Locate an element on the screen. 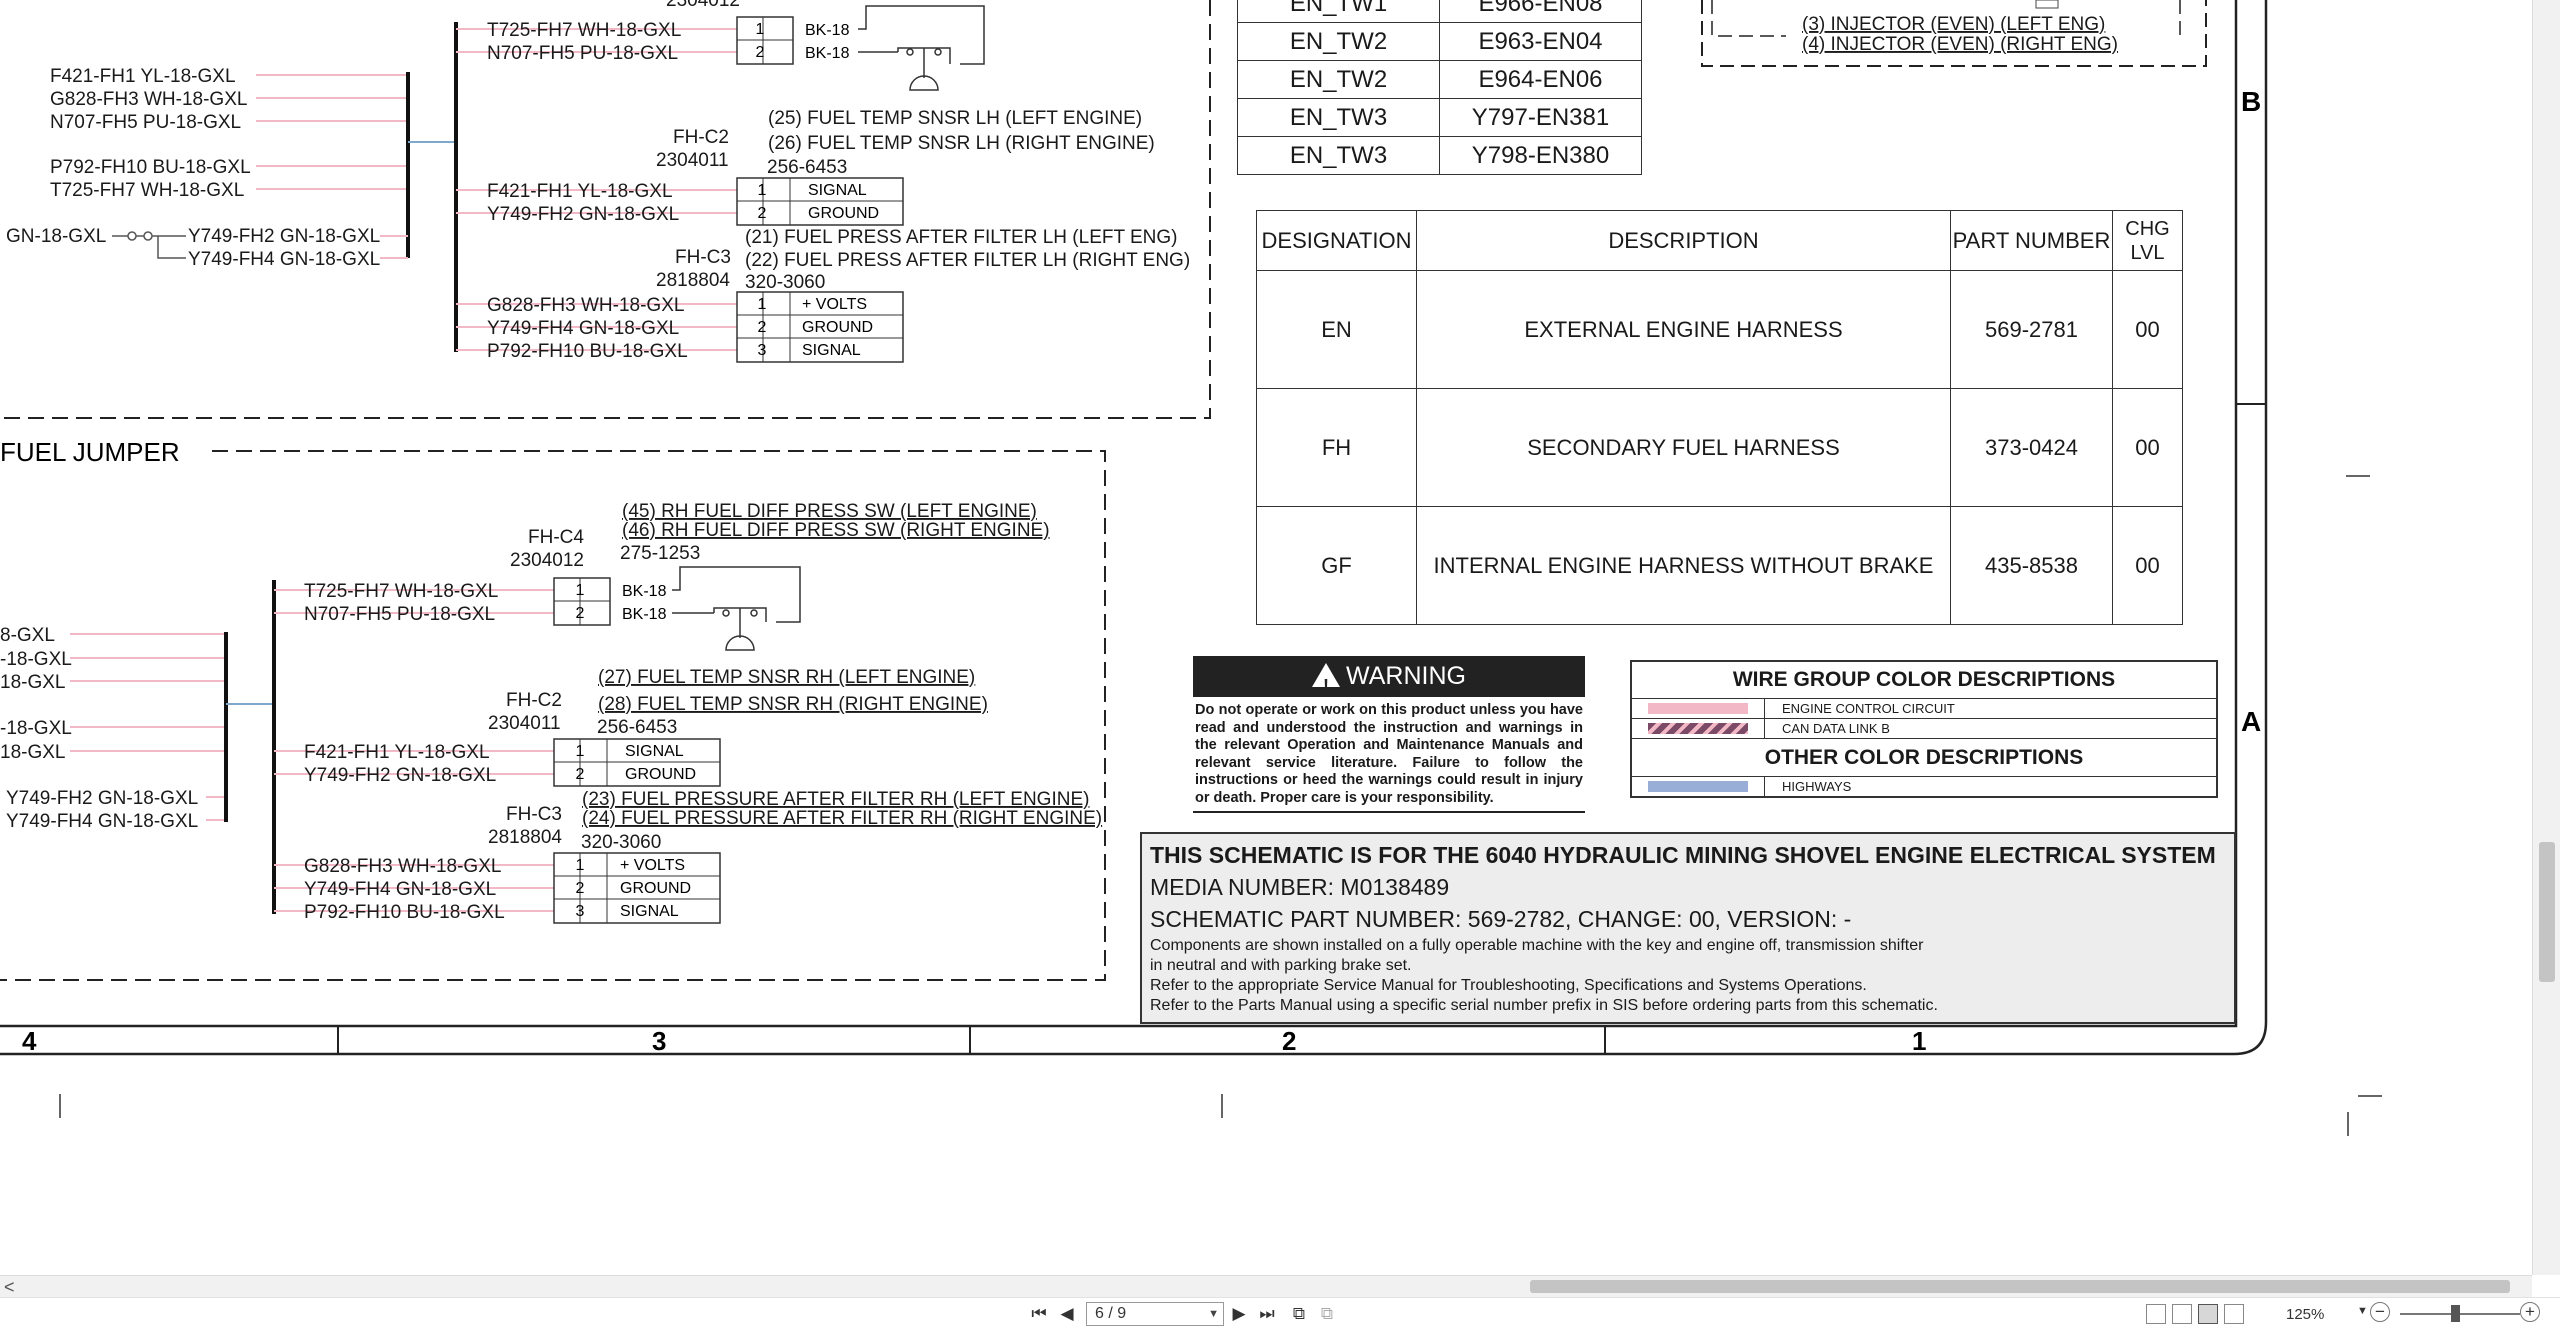 The width and height of the screenshot is (2560, 1330). copy-page-icon: ⧉ is located at coordinates (1299, 1314).